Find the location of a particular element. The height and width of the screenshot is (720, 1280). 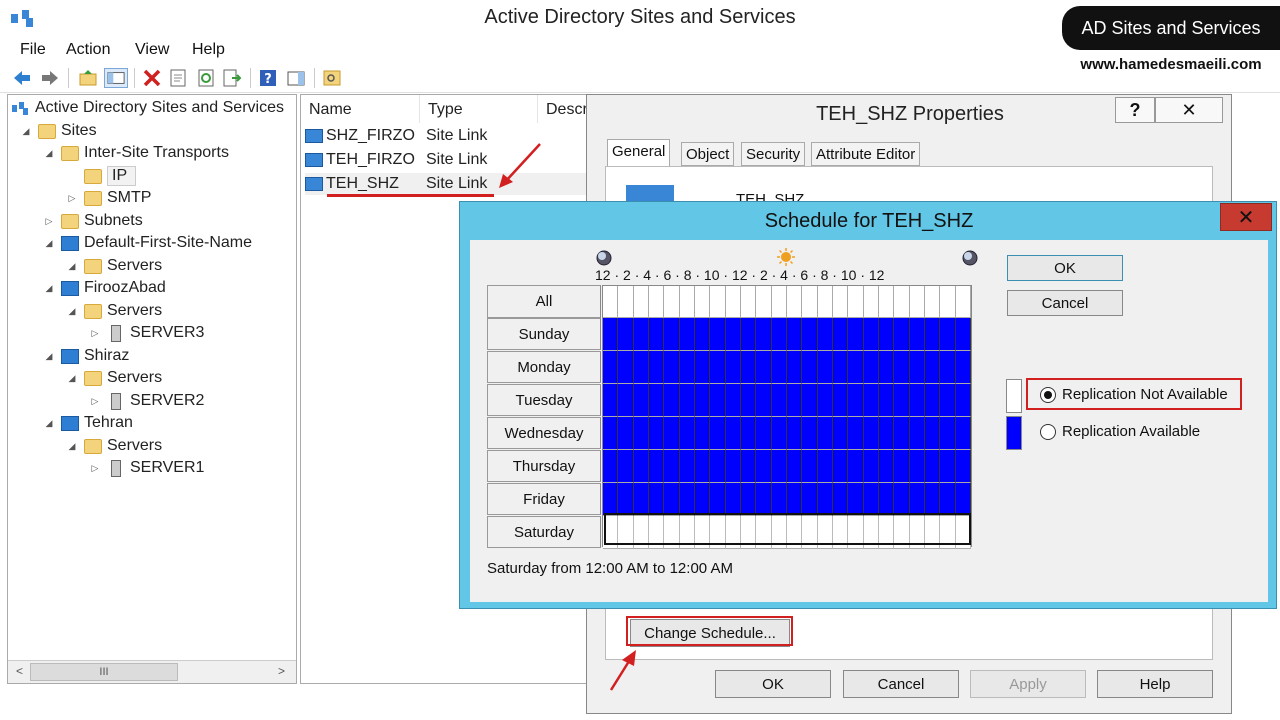

scroll-thumb: III is located at coordinates (104, 672).